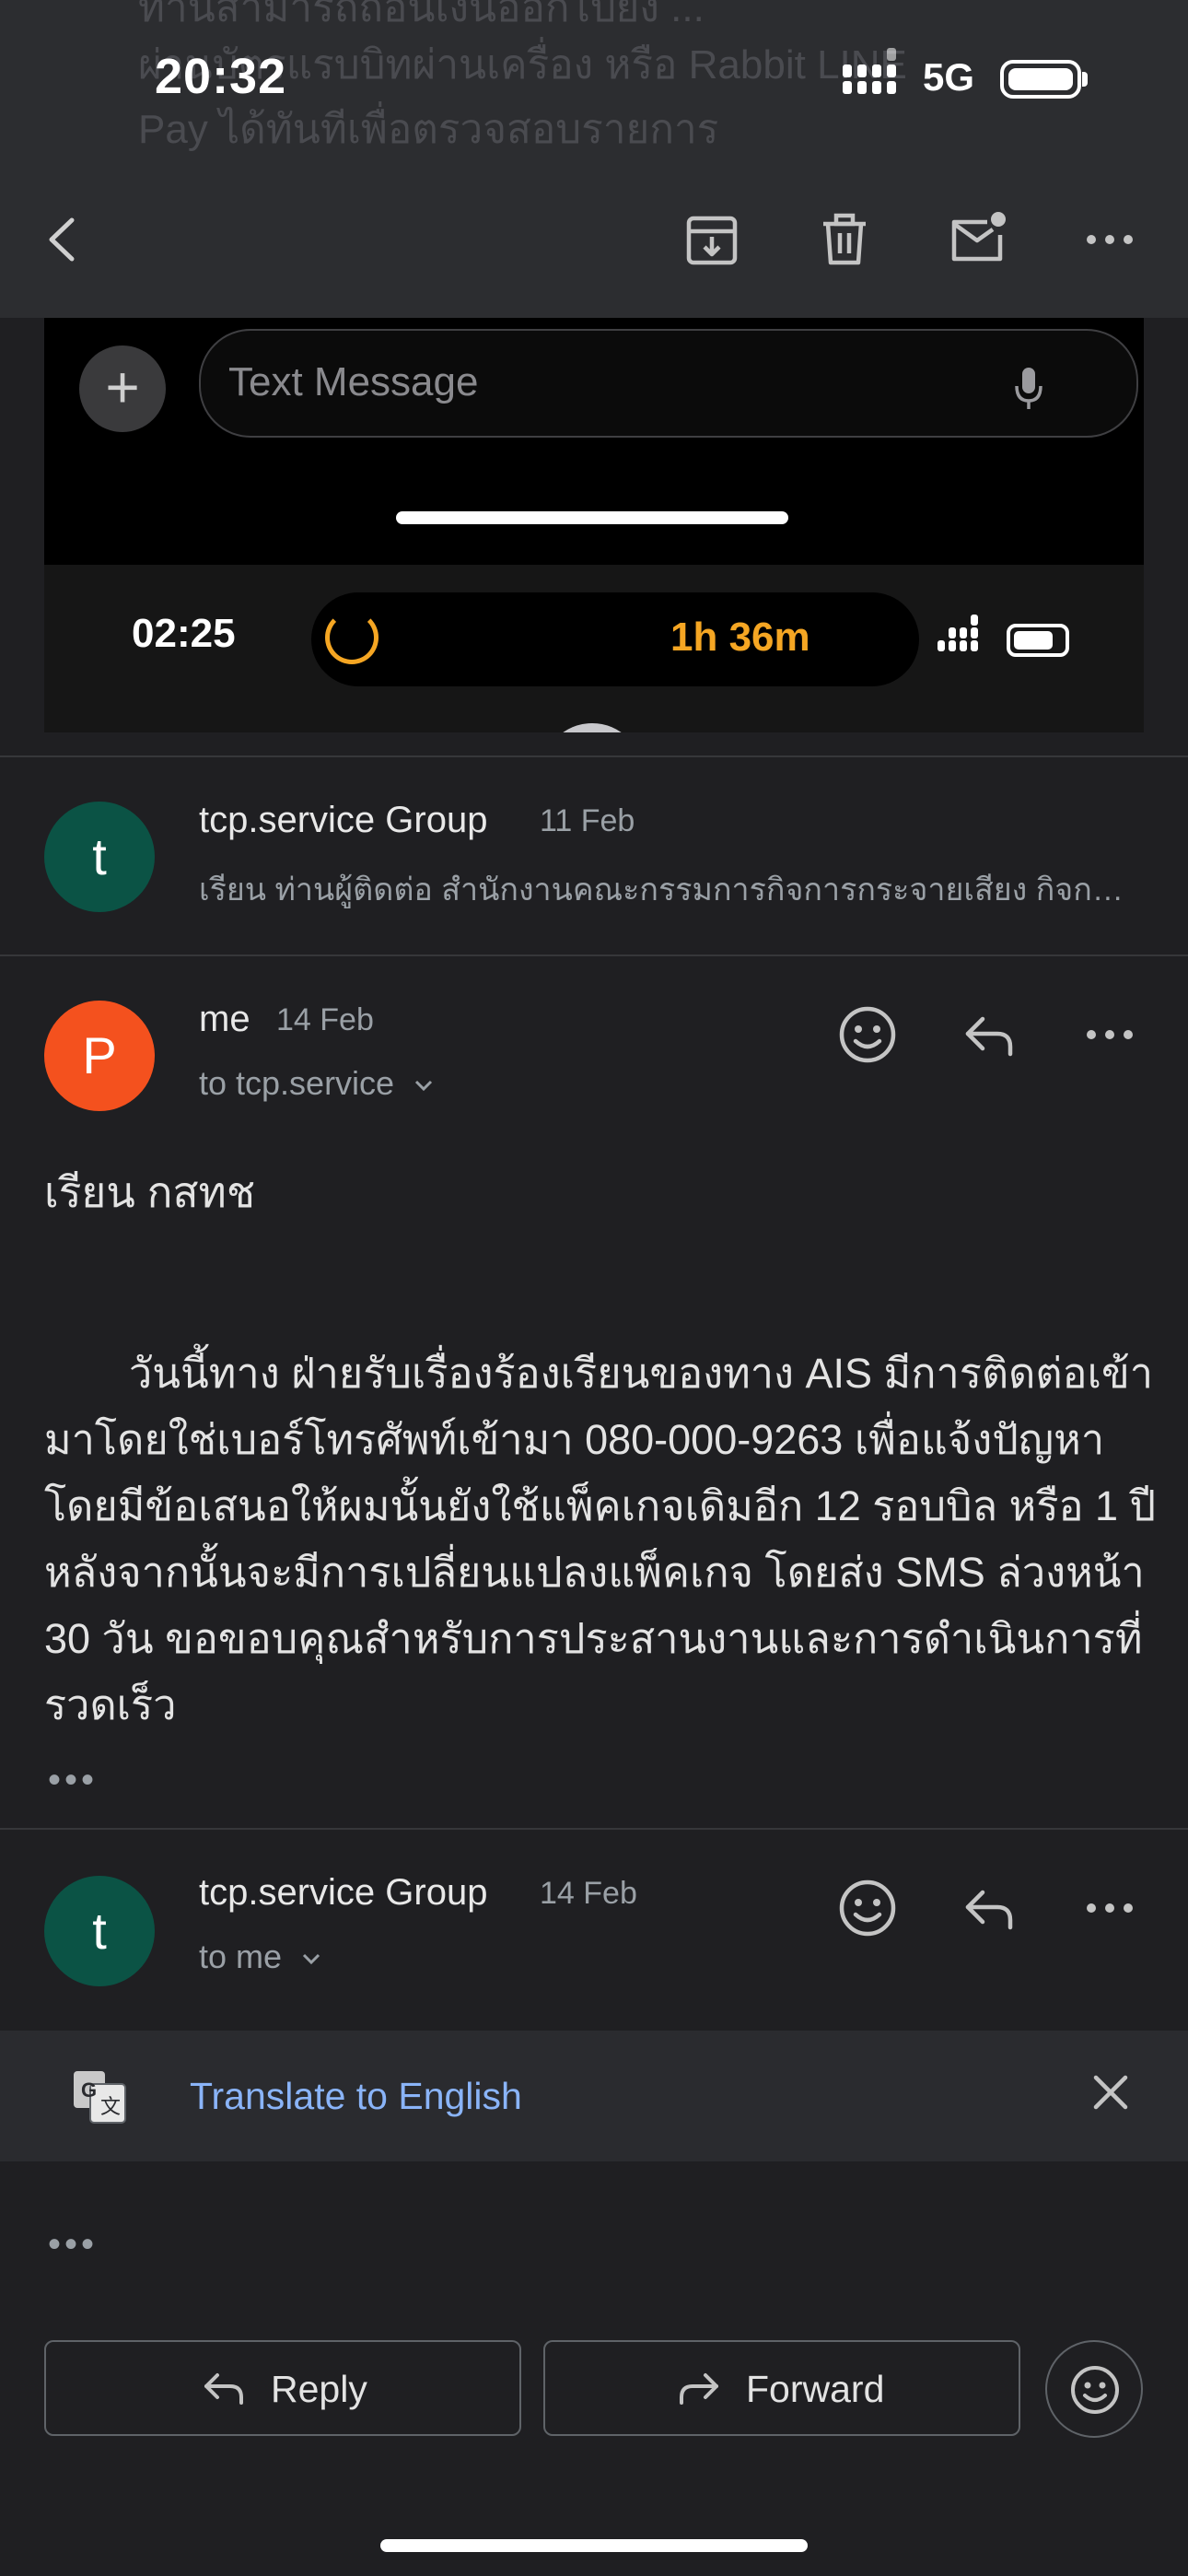  Describe the element at coordinates (949, 77) in the screenshot. I see `network-label: 5G` at that location.